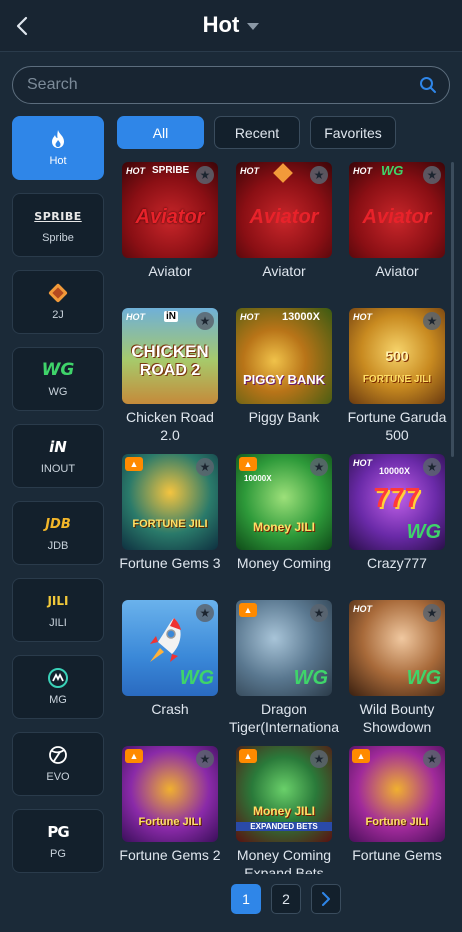  What do you see at coordinates (246, 899) in the screenshot?
I see `page-button-1: 1` at bounding box center [246, 899].